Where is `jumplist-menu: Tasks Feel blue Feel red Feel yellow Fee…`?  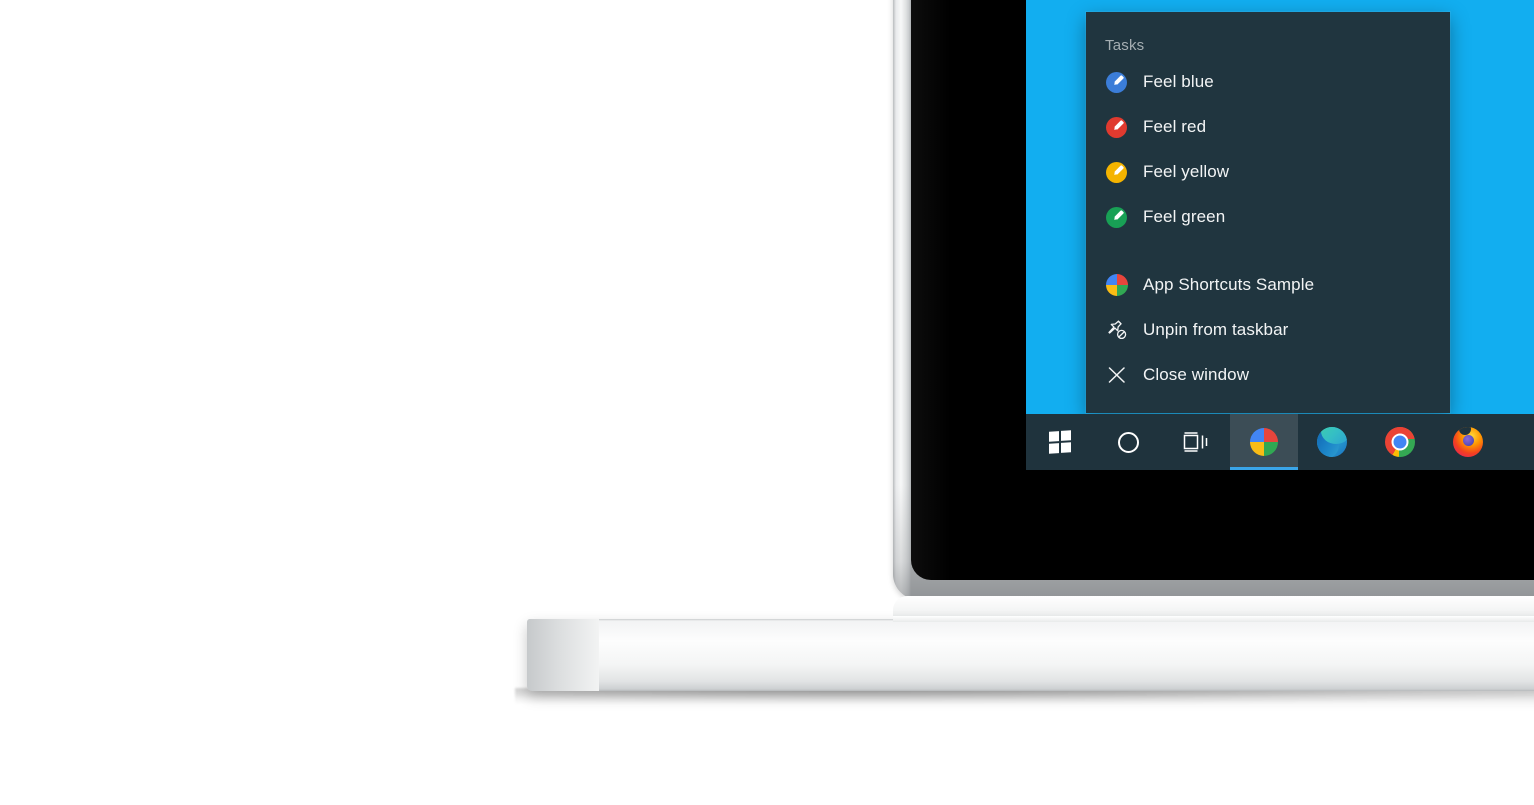 jumplist-menu: Tasks Feel blue Feel red Feel yellow Fee… is located at coordinates (1268, 212).